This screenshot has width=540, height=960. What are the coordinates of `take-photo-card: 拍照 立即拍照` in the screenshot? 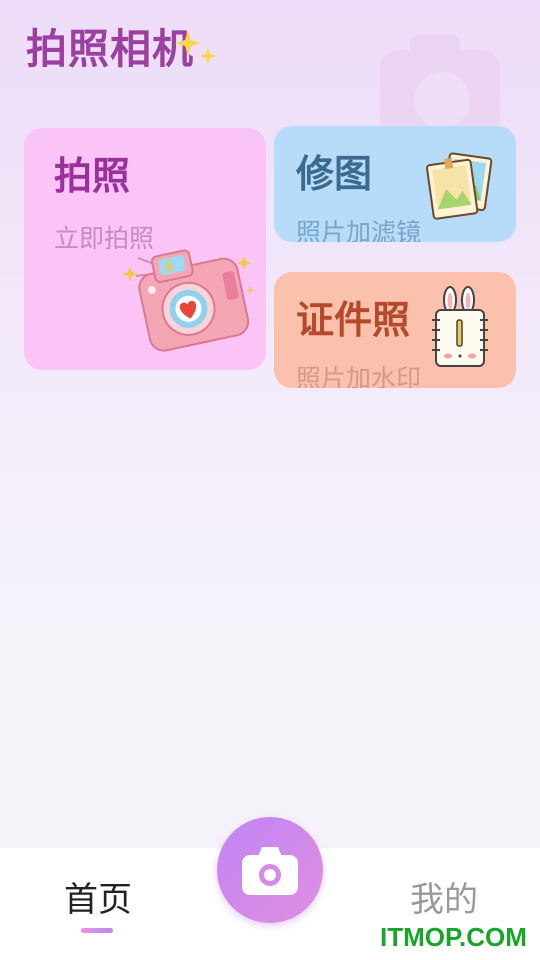 It's located at (145, 249).